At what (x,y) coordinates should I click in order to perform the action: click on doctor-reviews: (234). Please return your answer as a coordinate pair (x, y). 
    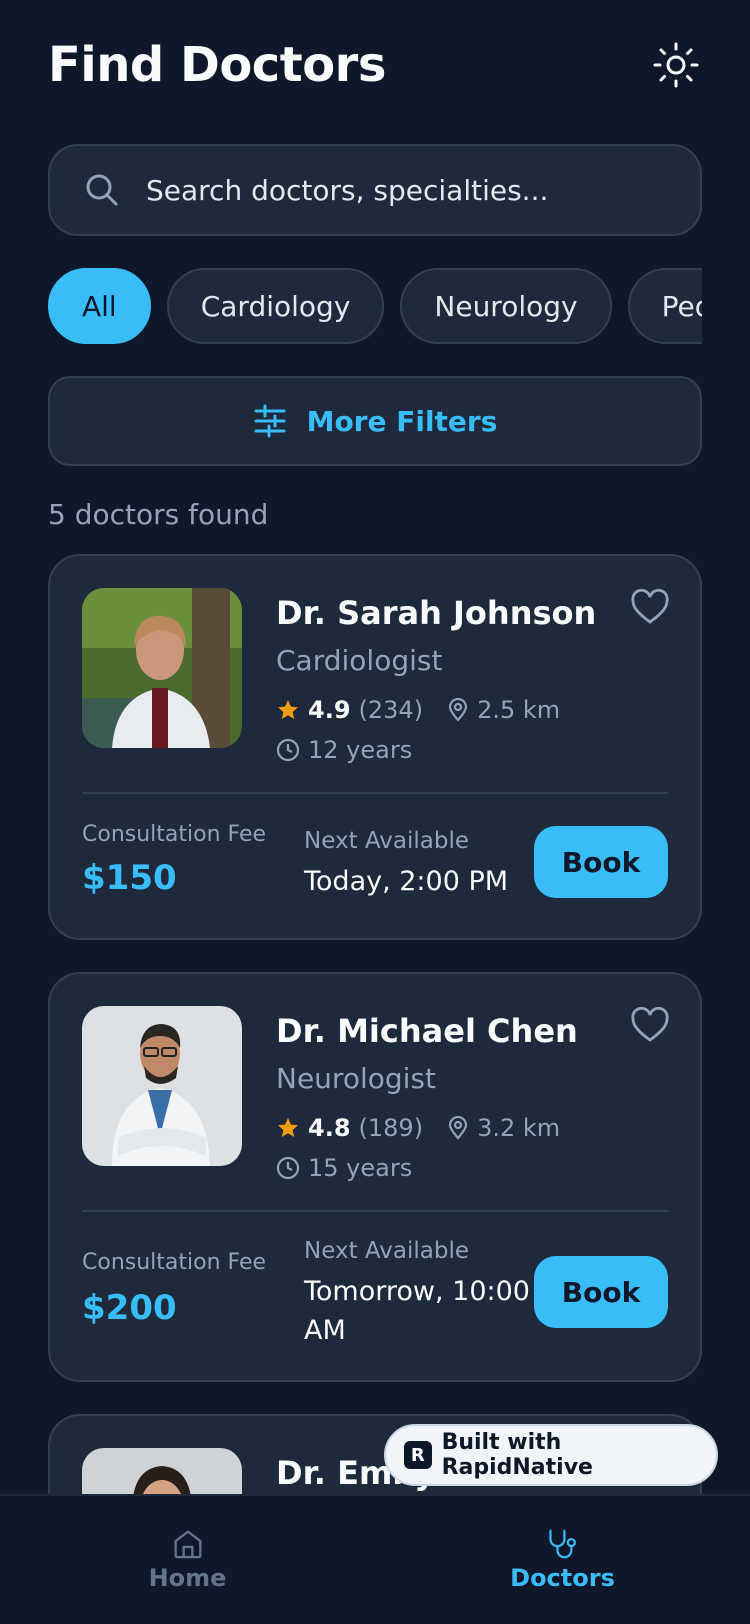
    Looking at the image, I should click on (391, 710).